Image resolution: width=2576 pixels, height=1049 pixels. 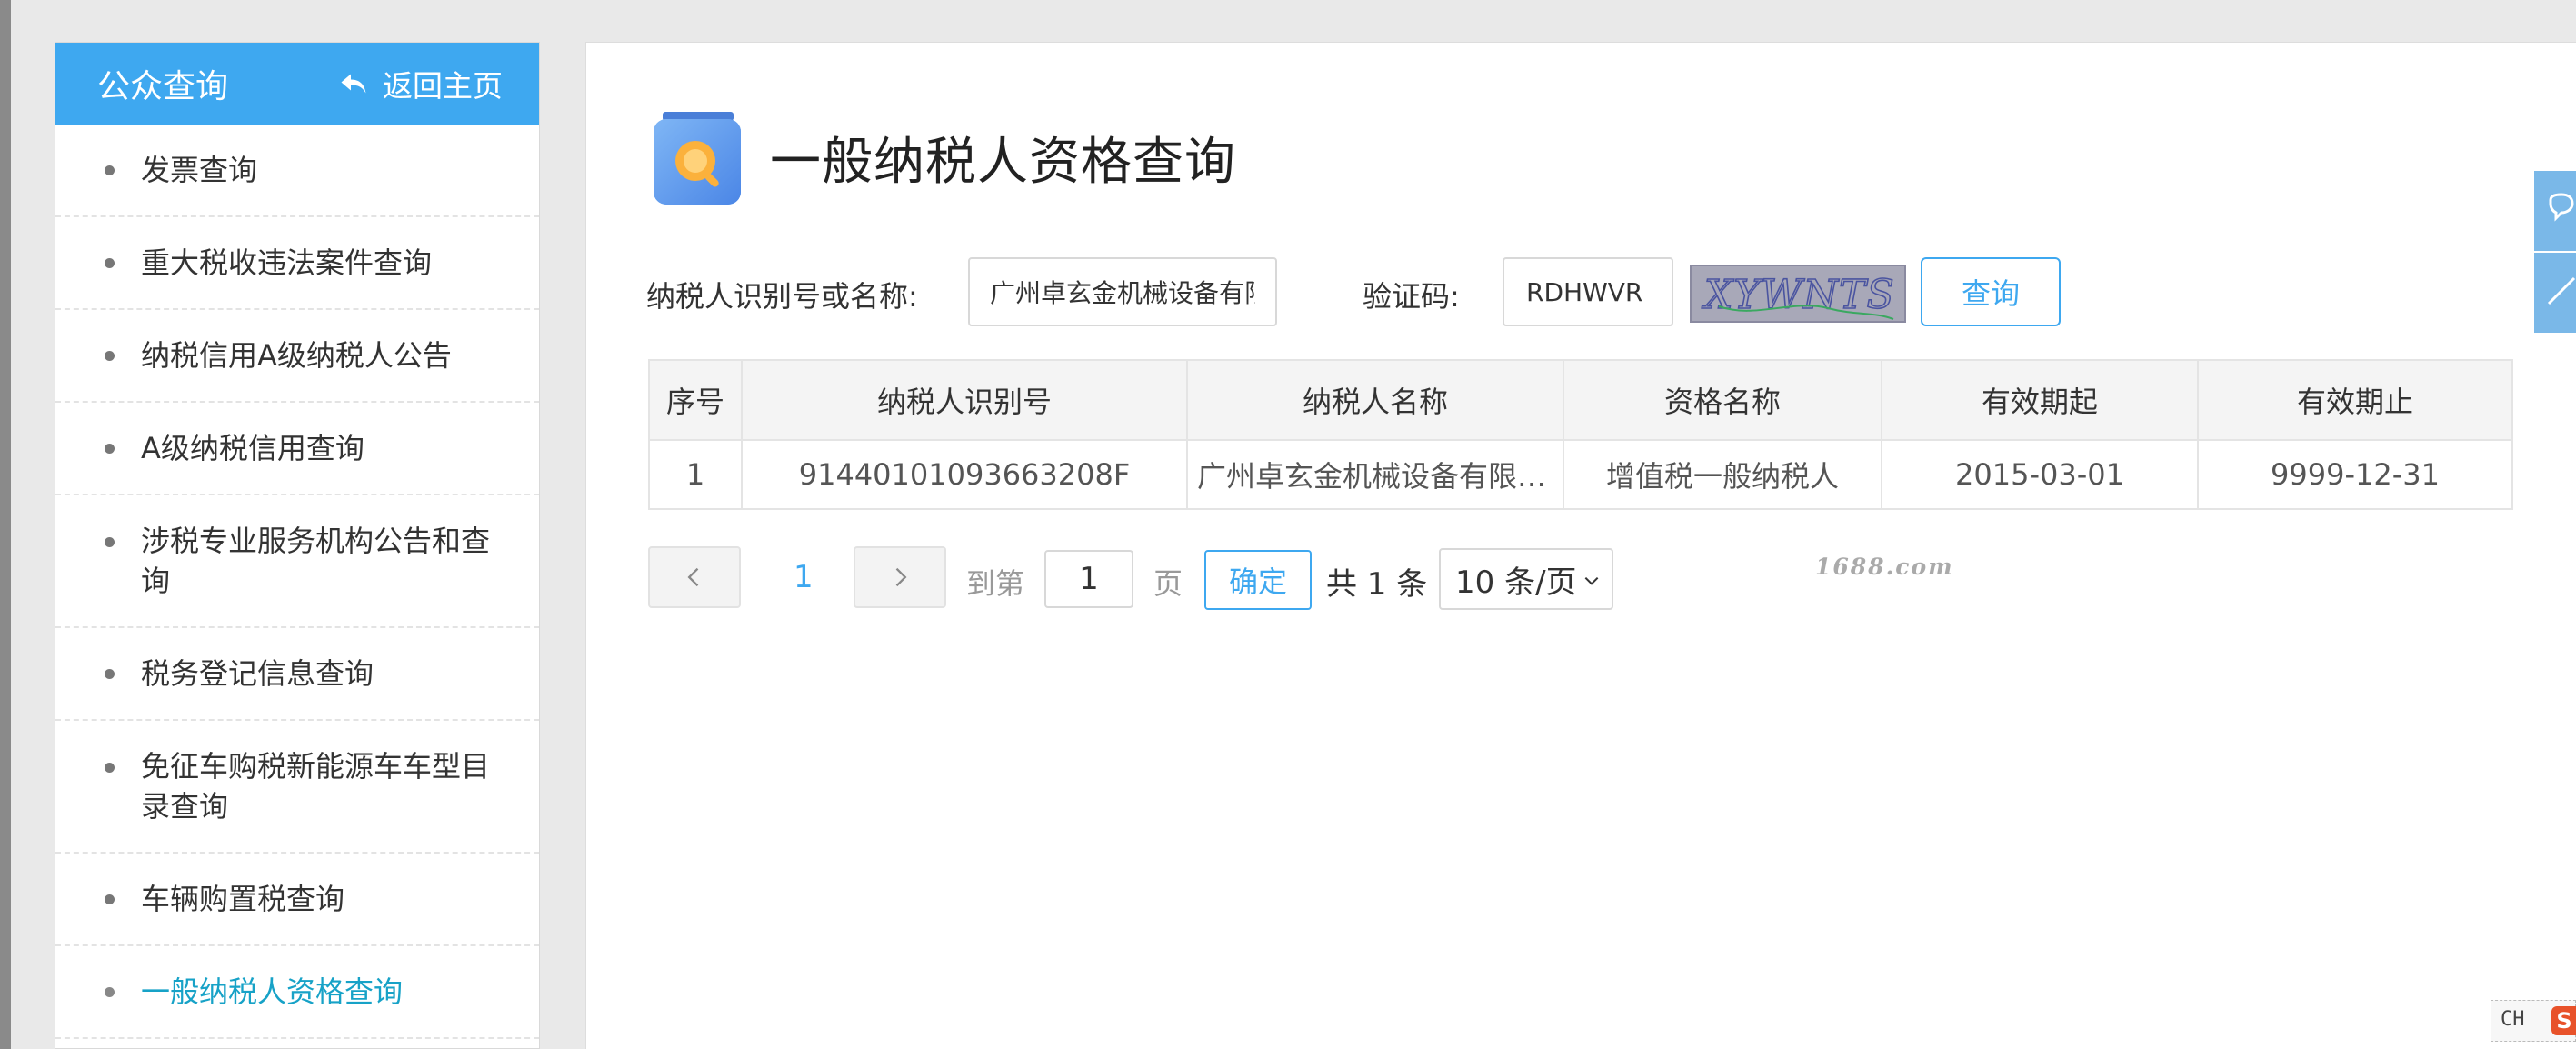 I want to click on ime-language-label: CH, so click(x=2513, y=1019).